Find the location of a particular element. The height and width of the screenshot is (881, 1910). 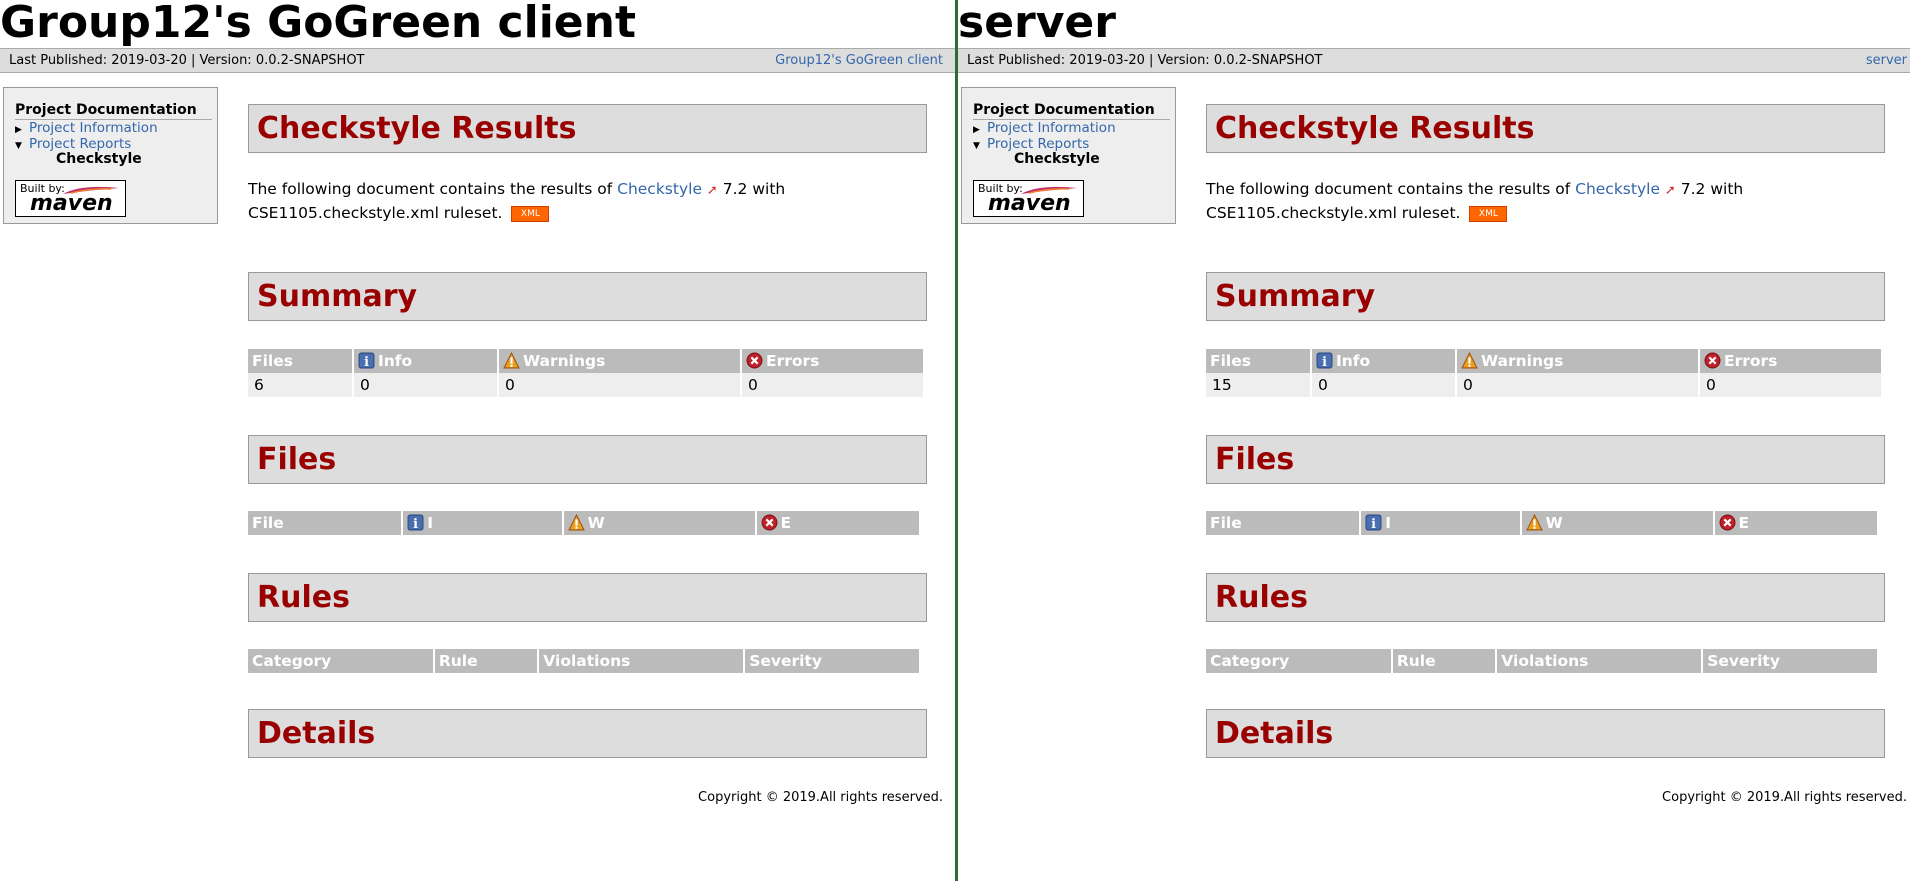

table-header-row: Files i Info Warnings Errors is located at coordinates (585, 361).